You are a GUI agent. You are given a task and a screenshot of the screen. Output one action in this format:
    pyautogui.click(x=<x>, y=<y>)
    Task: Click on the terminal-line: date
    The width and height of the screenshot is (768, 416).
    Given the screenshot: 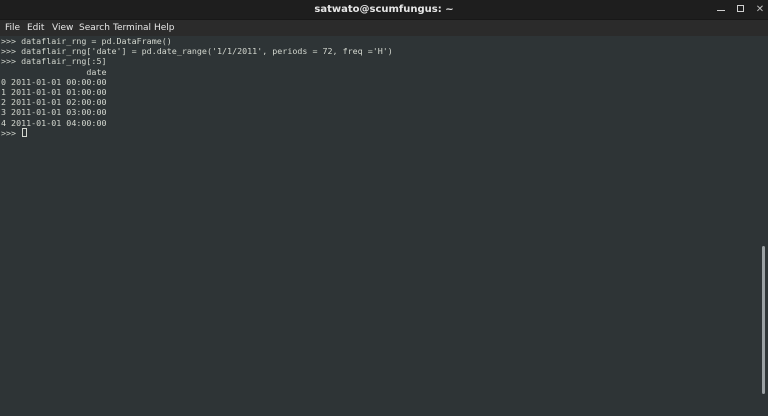 What is the action you would take?
    pyautogui.click(x=54, y=71)
    